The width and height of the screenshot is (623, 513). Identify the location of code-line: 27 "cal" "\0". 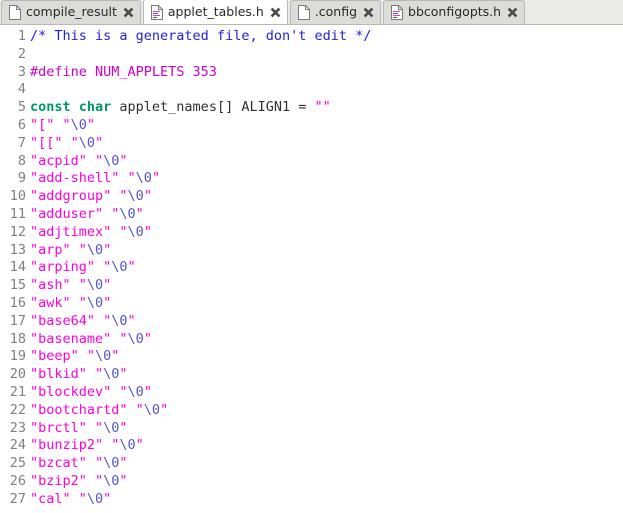
(311, 500).